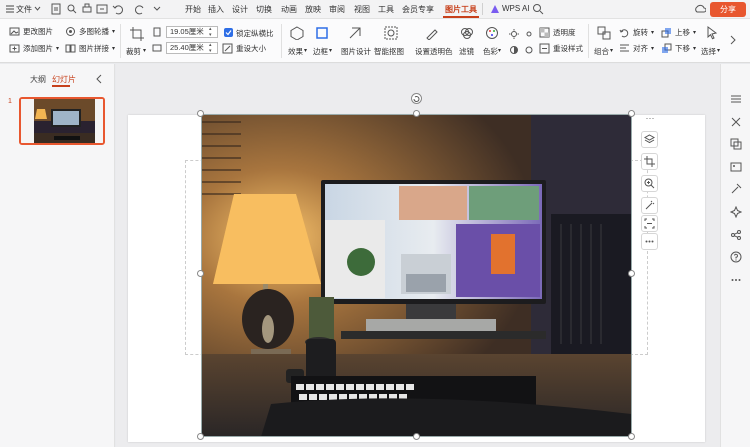  What do you see at coordinates (514, 34) in the screenshot?
I see `brightness-icon` at bounding box center [514, 34].